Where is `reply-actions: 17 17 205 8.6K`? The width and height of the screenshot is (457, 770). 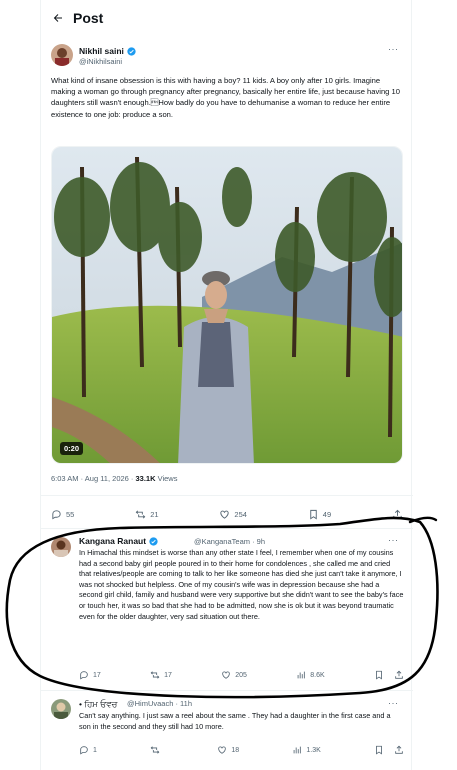
reply-actions: 17 17 205 8.6K is located at coordinates (241, 675).